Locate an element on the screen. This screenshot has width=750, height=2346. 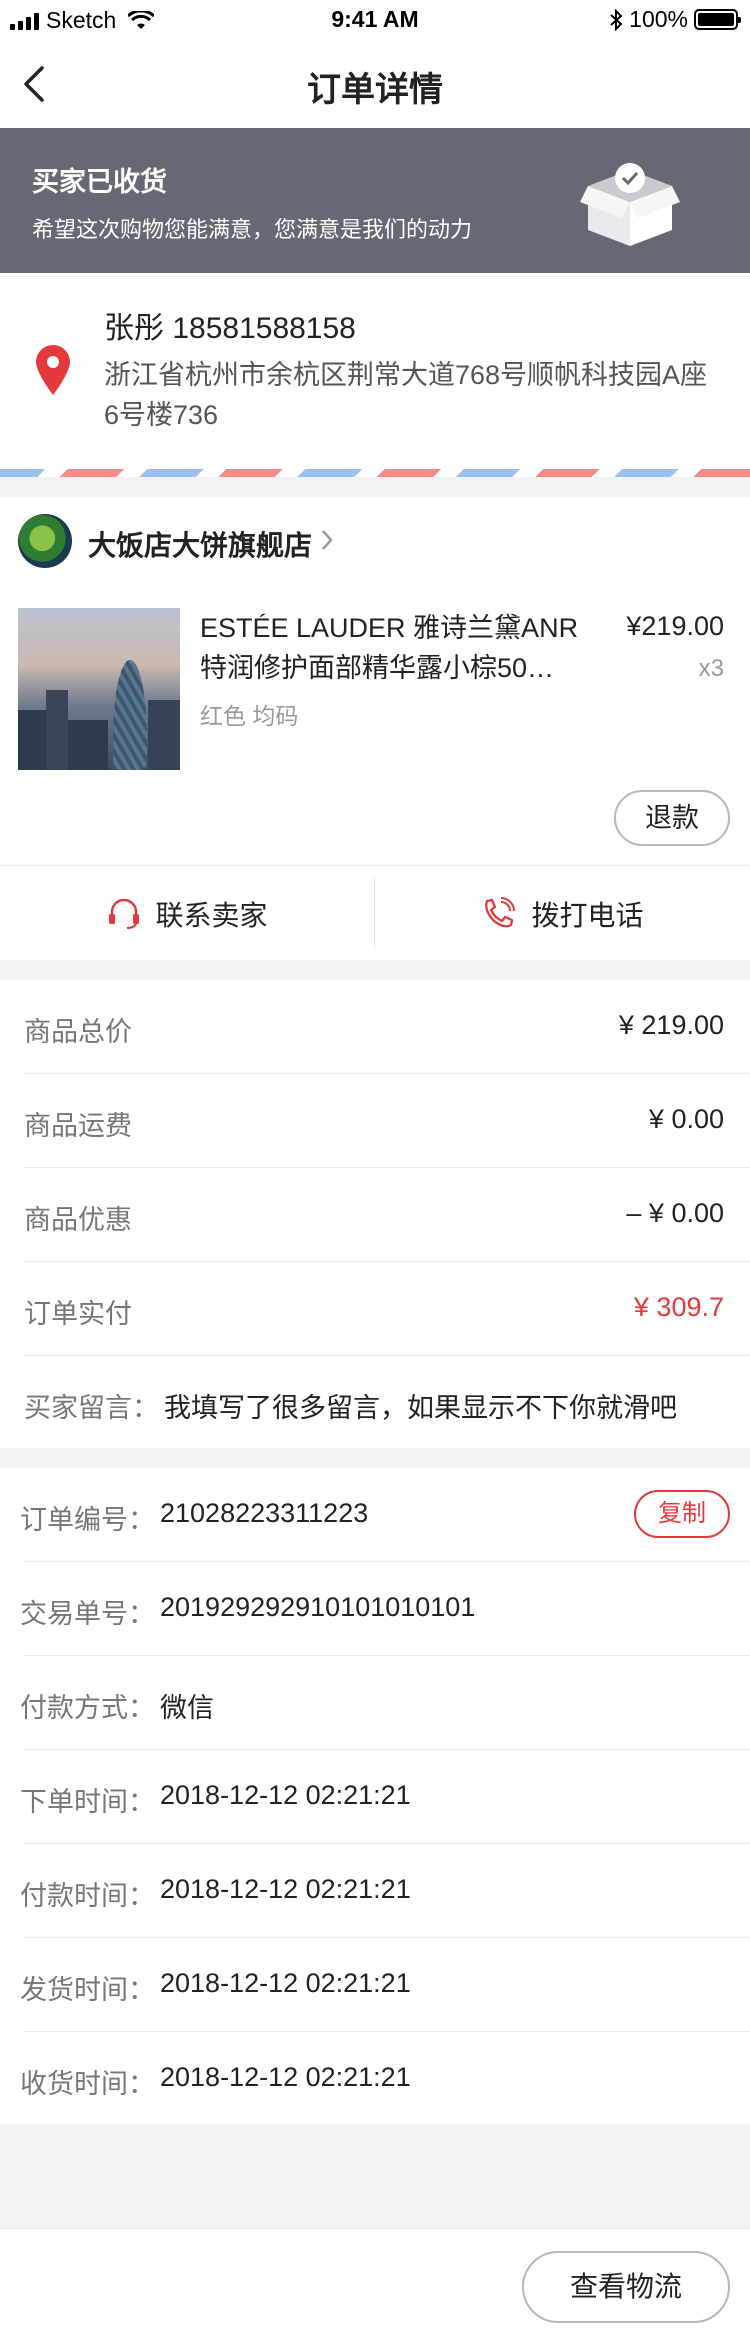
price-value: – ¥ 0.00 is located at coordinates (675, 1213).